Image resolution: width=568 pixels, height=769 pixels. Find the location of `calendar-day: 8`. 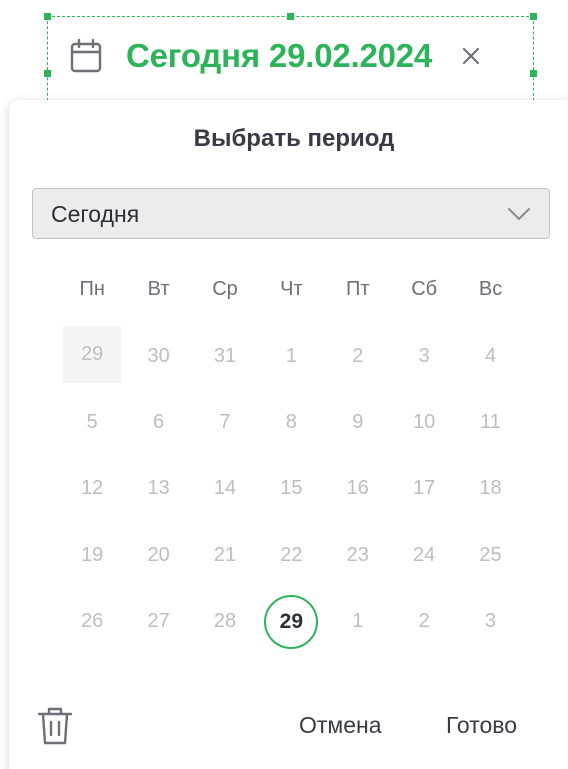

calendar-day: 8 is located at coordinates (291, 422).